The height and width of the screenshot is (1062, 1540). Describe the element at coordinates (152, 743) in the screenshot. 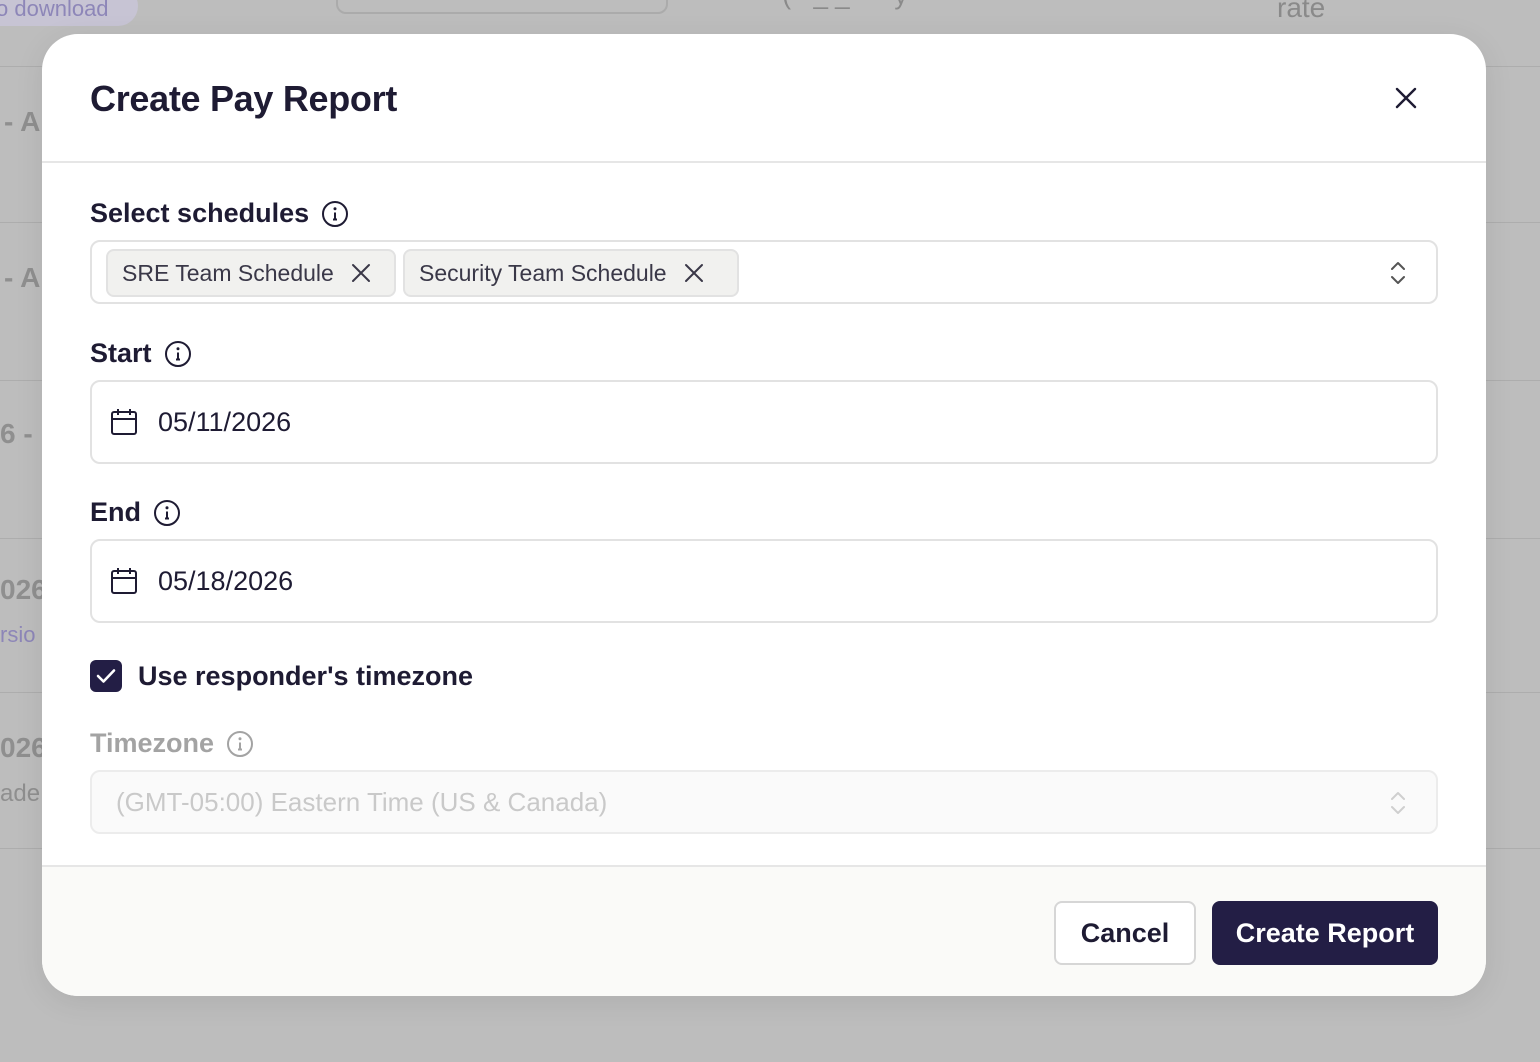

I see `timezone-label-text: Timezone` at that location.